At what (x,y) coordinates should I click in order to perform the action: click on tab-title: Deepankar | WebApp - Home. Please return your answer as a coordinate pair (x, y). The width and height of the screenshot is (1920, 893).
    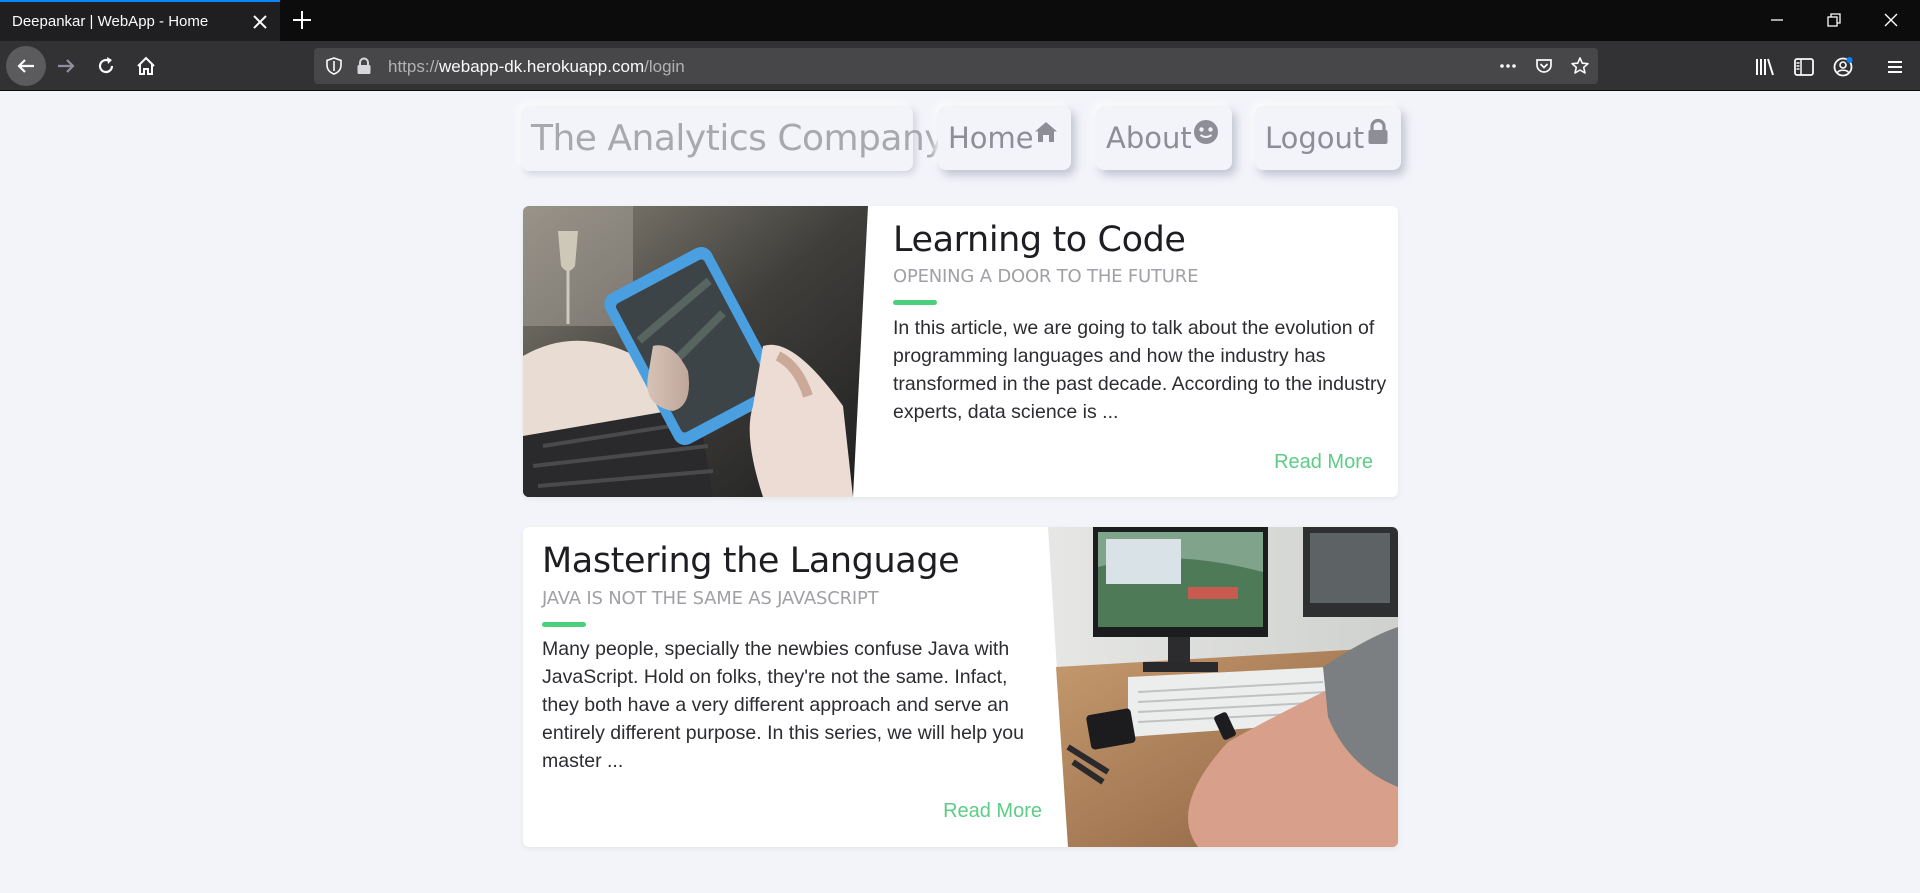
    Looking at the image, I should click on (110, 21).